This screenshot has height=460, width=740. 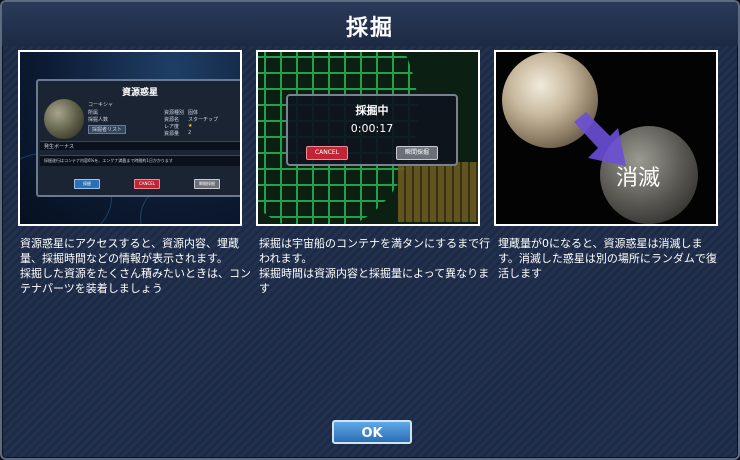 What do you see at coordinates (190, 133) in the screenshot?
I see `info-value: 2` at bounding box center [190, 133].